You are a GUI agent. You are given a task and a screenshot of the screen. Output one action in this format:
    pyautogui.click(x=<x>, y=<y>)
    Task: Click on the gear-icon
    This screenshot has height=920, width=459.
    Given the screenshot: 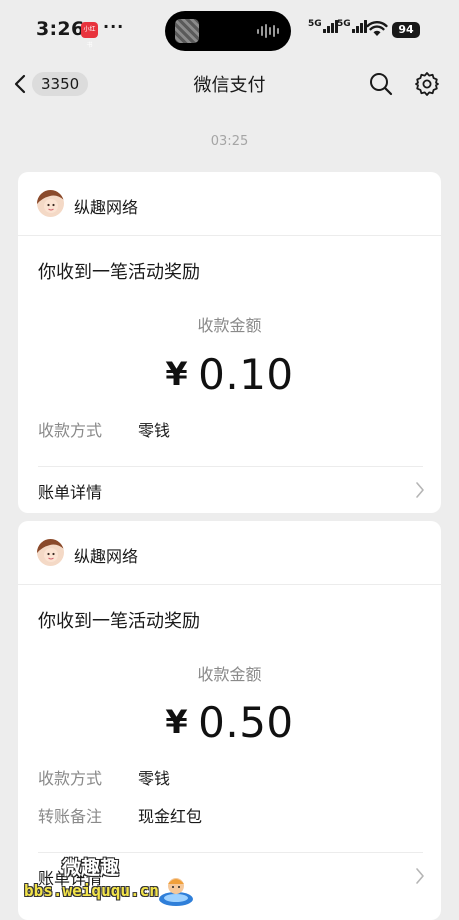 What is the action you would take?
    pyautogui.click(x=427, y=84)
    